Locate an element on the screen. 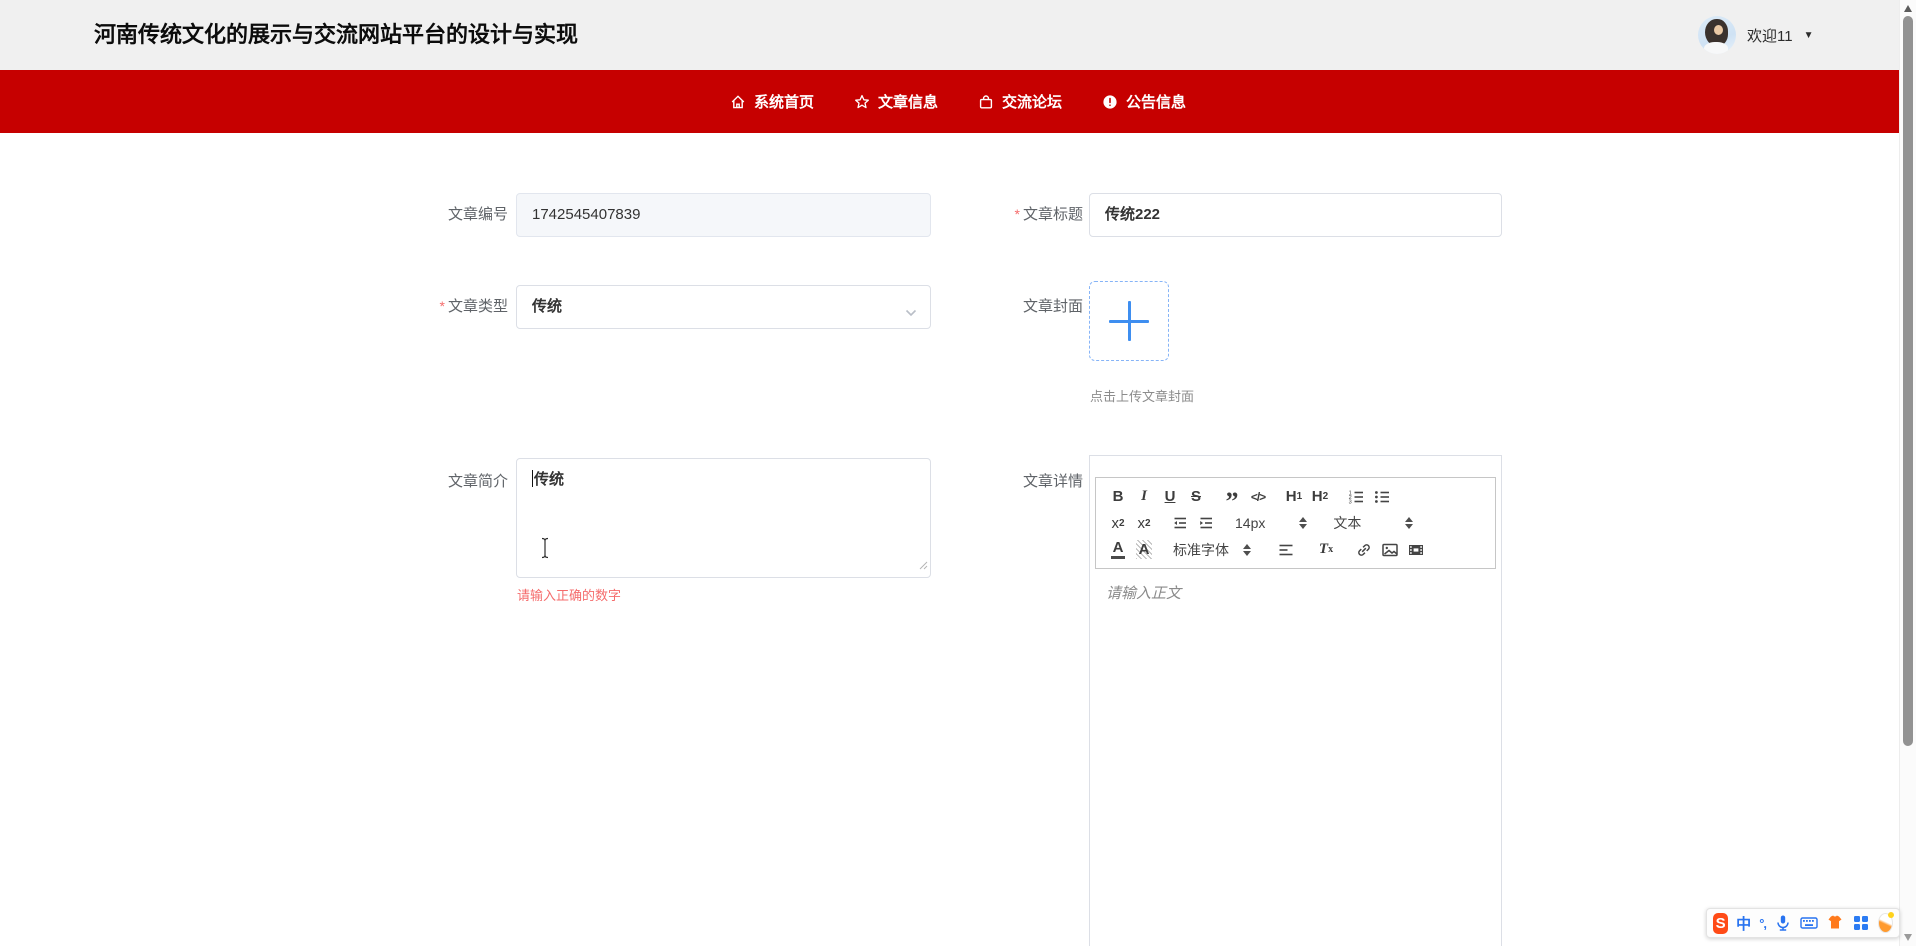 The image size is (1916, 946). article-cover-label: 文章封面 is located at coordinates (1052, 306).